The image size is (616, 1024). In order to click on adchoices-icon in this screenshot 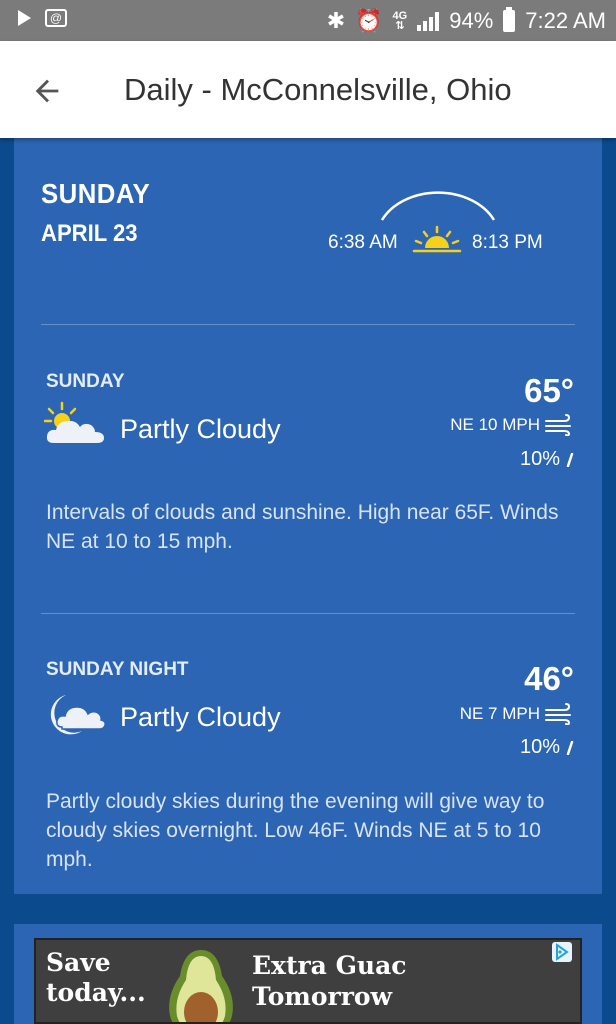, I will do `click(562, 952)`.